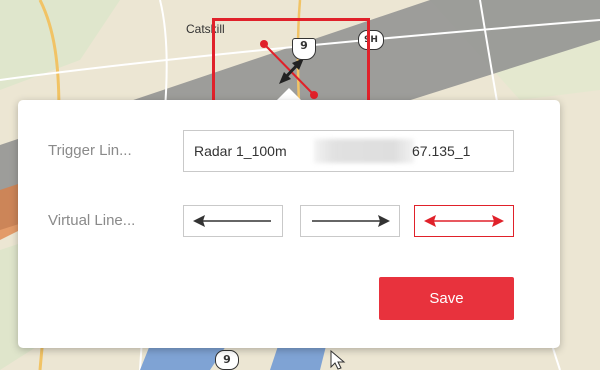 The image size is (600, 370). Describe the element at coordinates (441, 151) in the screenshot. I see `trigger-line-value-suffix: 67.135_1` at that location.